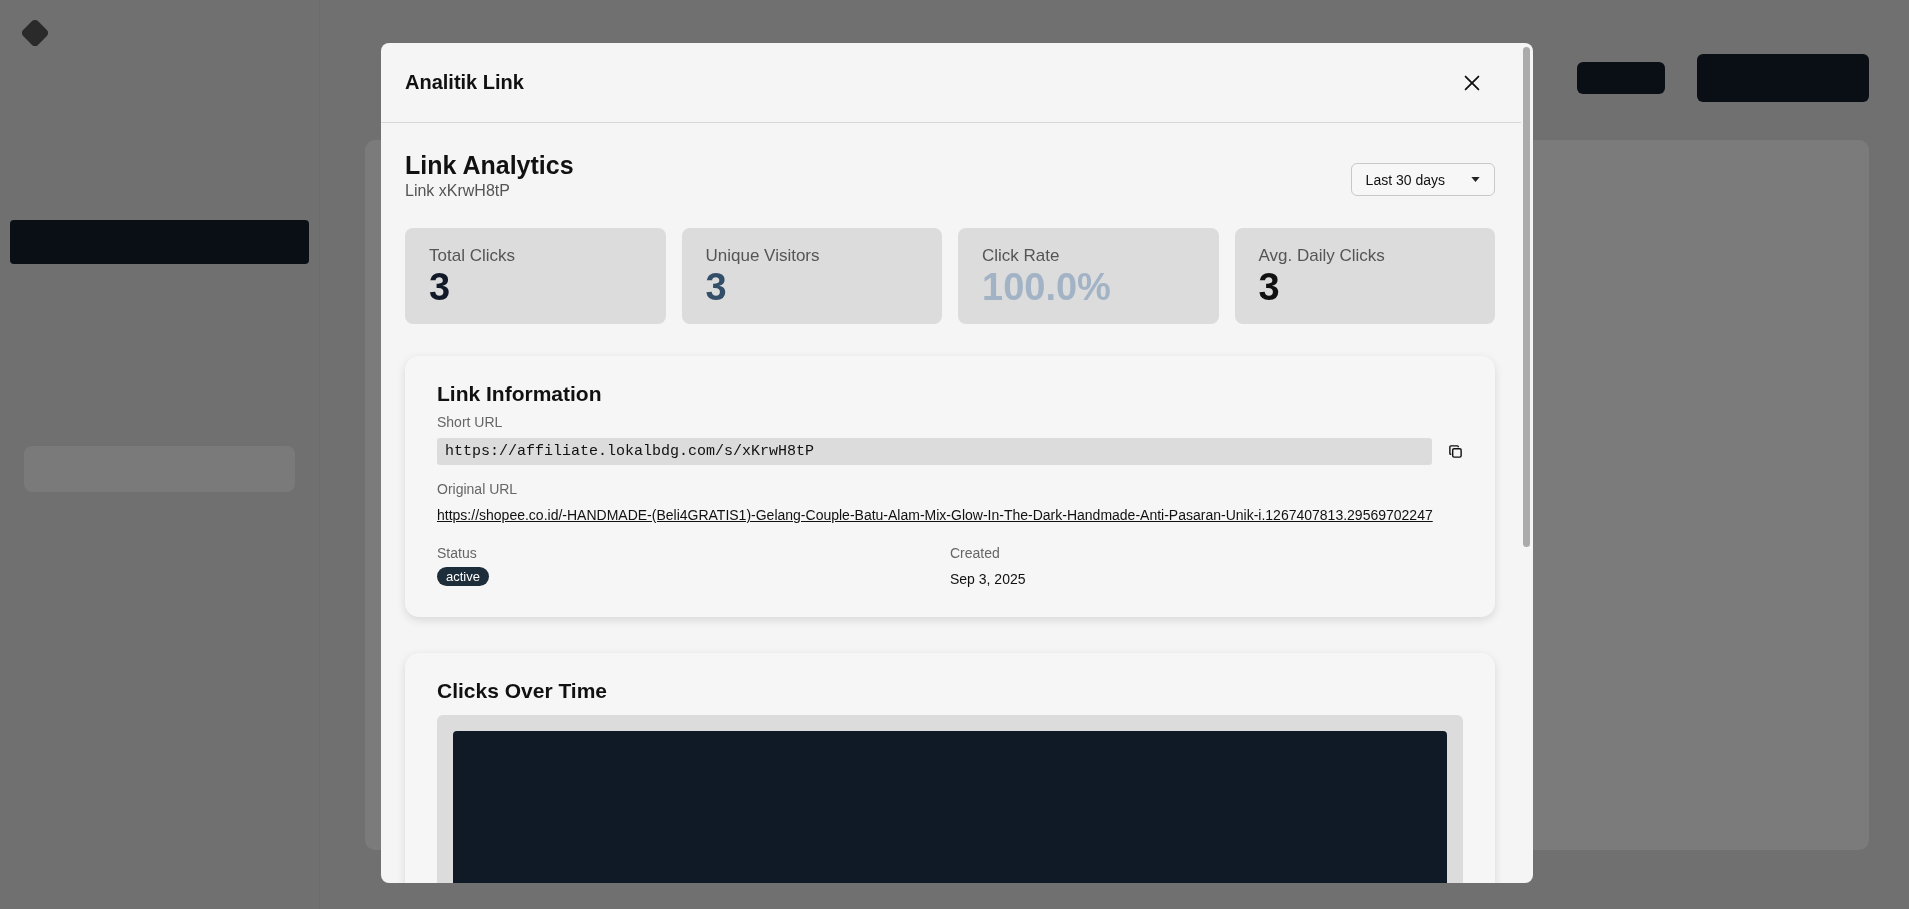 This screenshot has width=1909, height=909. Describe the element at coordinates (1021, 256) in the screenshot. I see `stat-label: Click Rate` at that location.